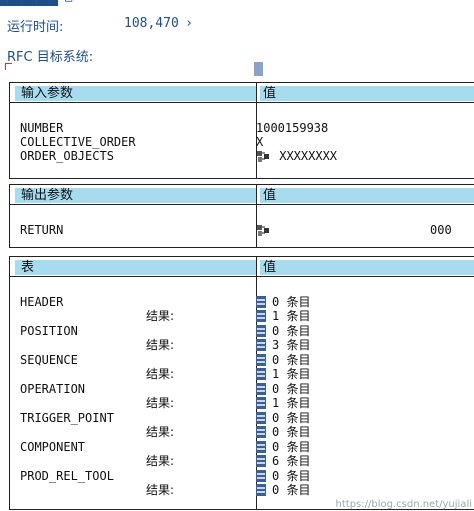  I want to click on cropped-title: ▆▆▆▆▆▆▆▆ ▭, so click(90, 3).